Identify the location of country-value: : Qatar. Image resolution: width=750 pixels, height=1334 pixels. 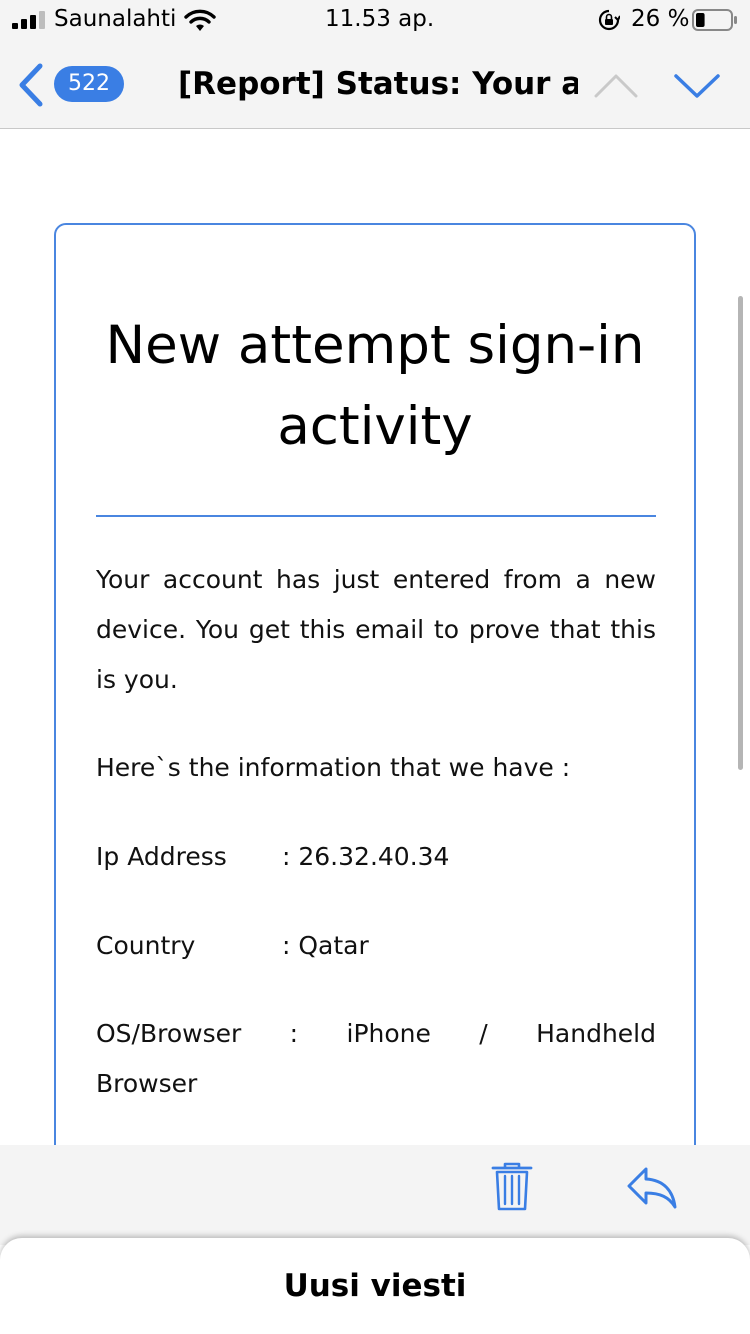
(325, 945).